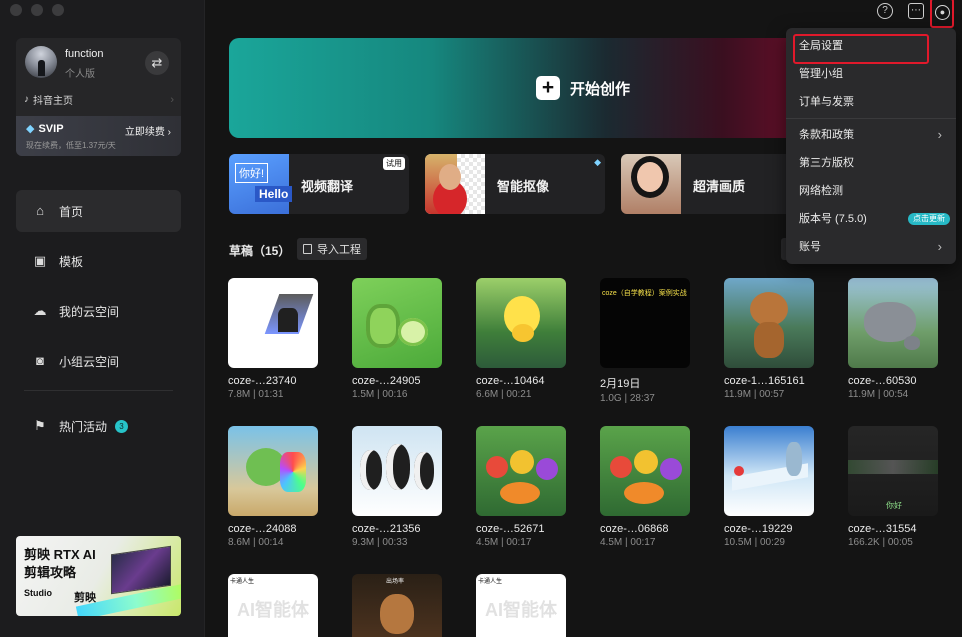  Describe the element at coordinates (504, 542) in the screenshot. I see `draft-meta: 4.5M | 00:17` at that location.